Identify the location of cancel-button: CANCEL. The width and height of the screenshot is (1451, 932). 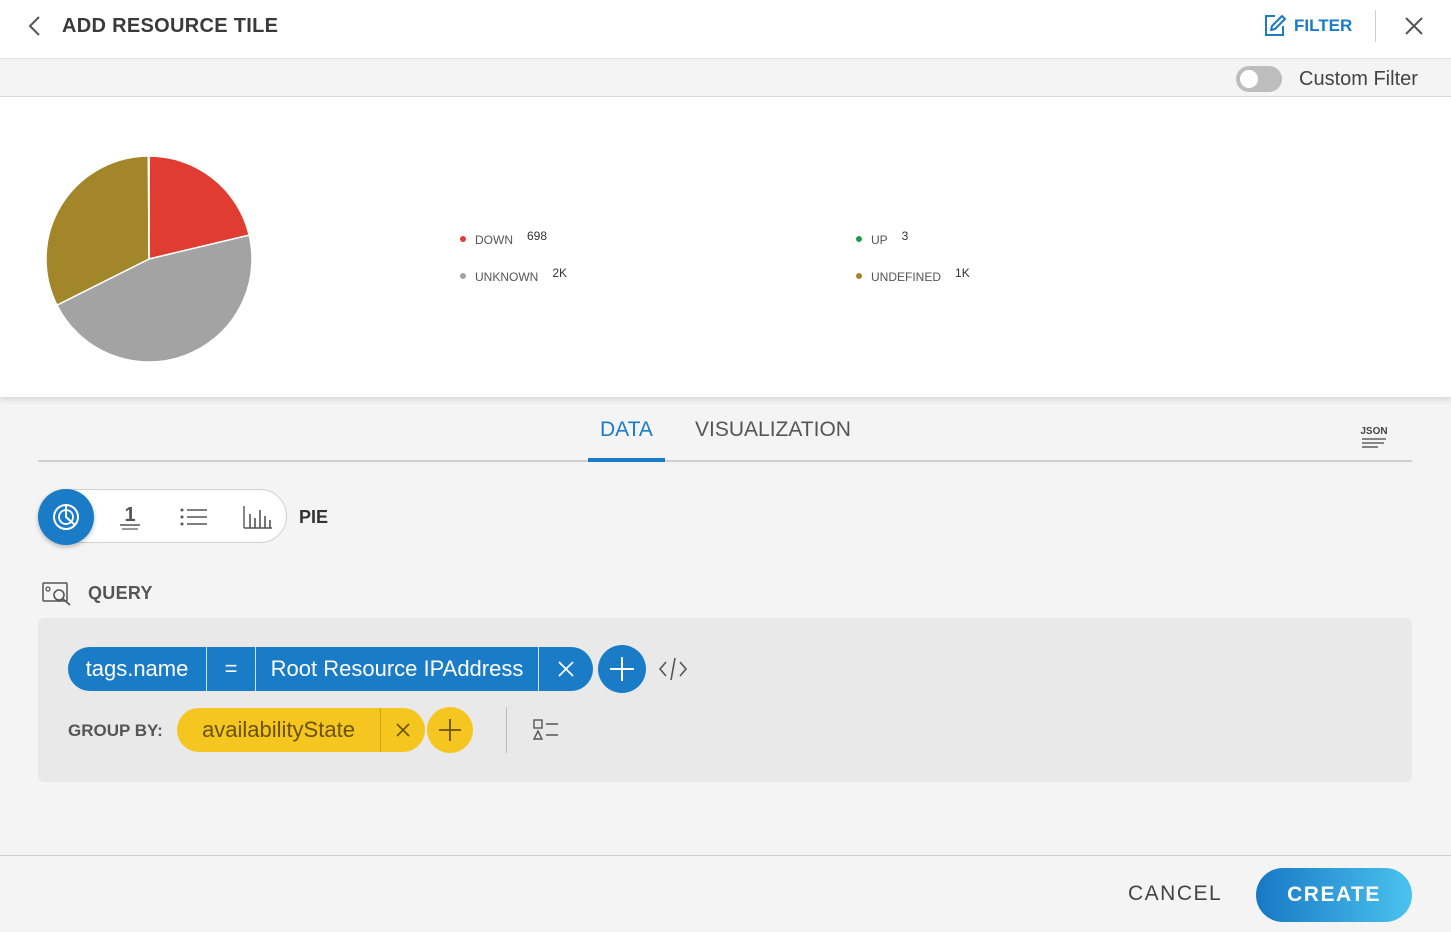
(1175, 894).